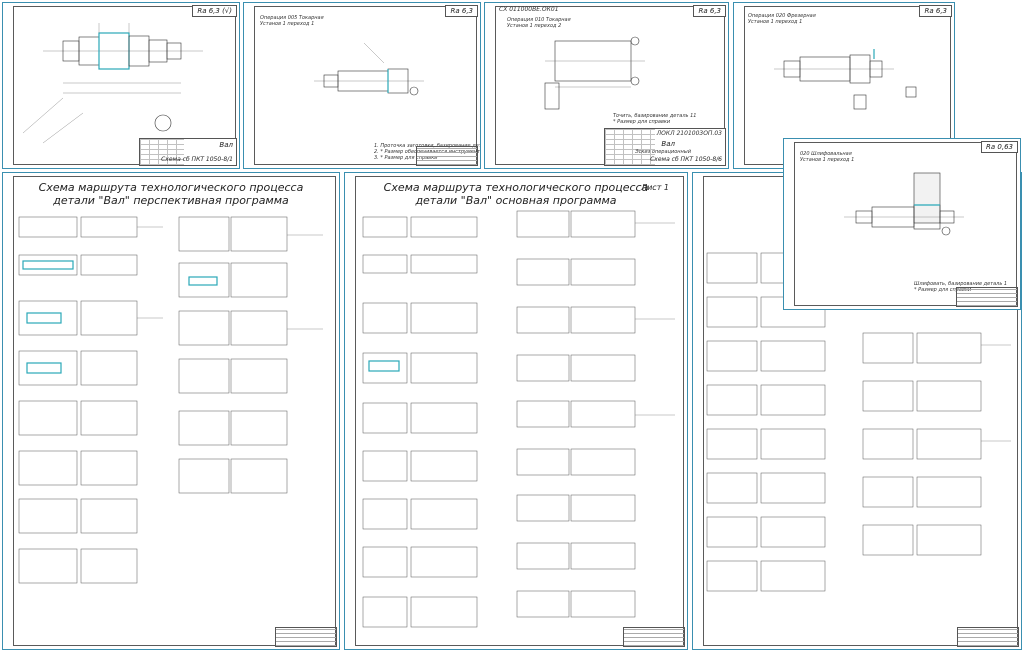  What do you see at coordinates (197, 159) in the screenshot?
I see `drawing-code: Схема сб ПКТ 1050-8/1` at bounding box center [197, 159].